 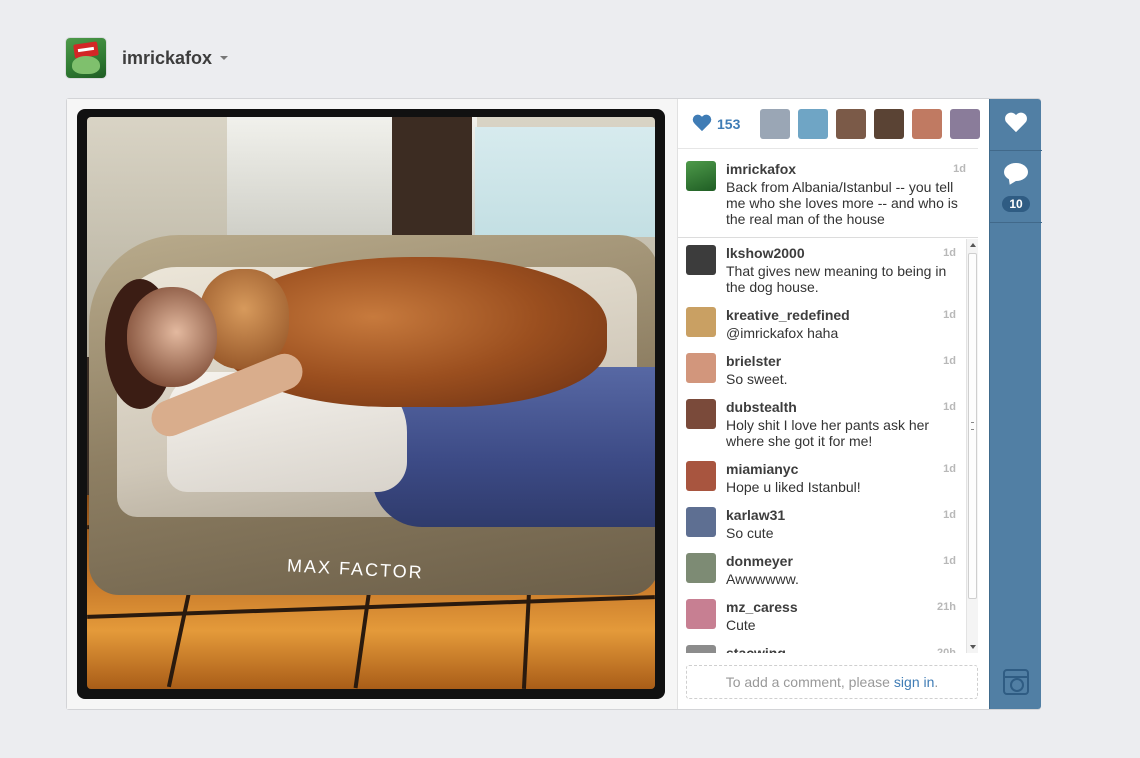 I want to click on grip-icon, so click(x=972, y=426).